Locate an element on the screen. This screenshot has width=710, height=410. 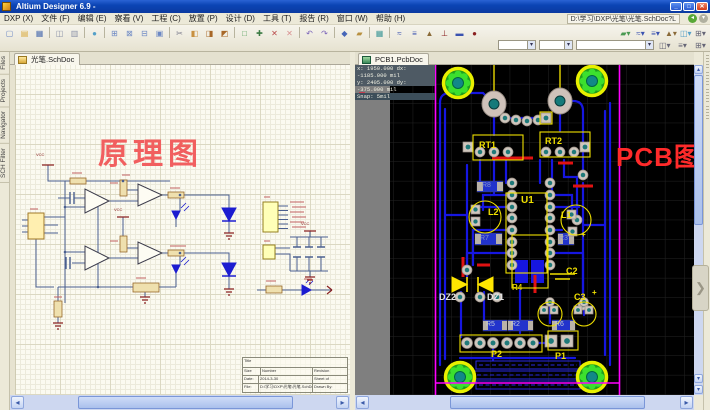
menu-item-4: 工程 (C) is located at coordinates (165, 19).